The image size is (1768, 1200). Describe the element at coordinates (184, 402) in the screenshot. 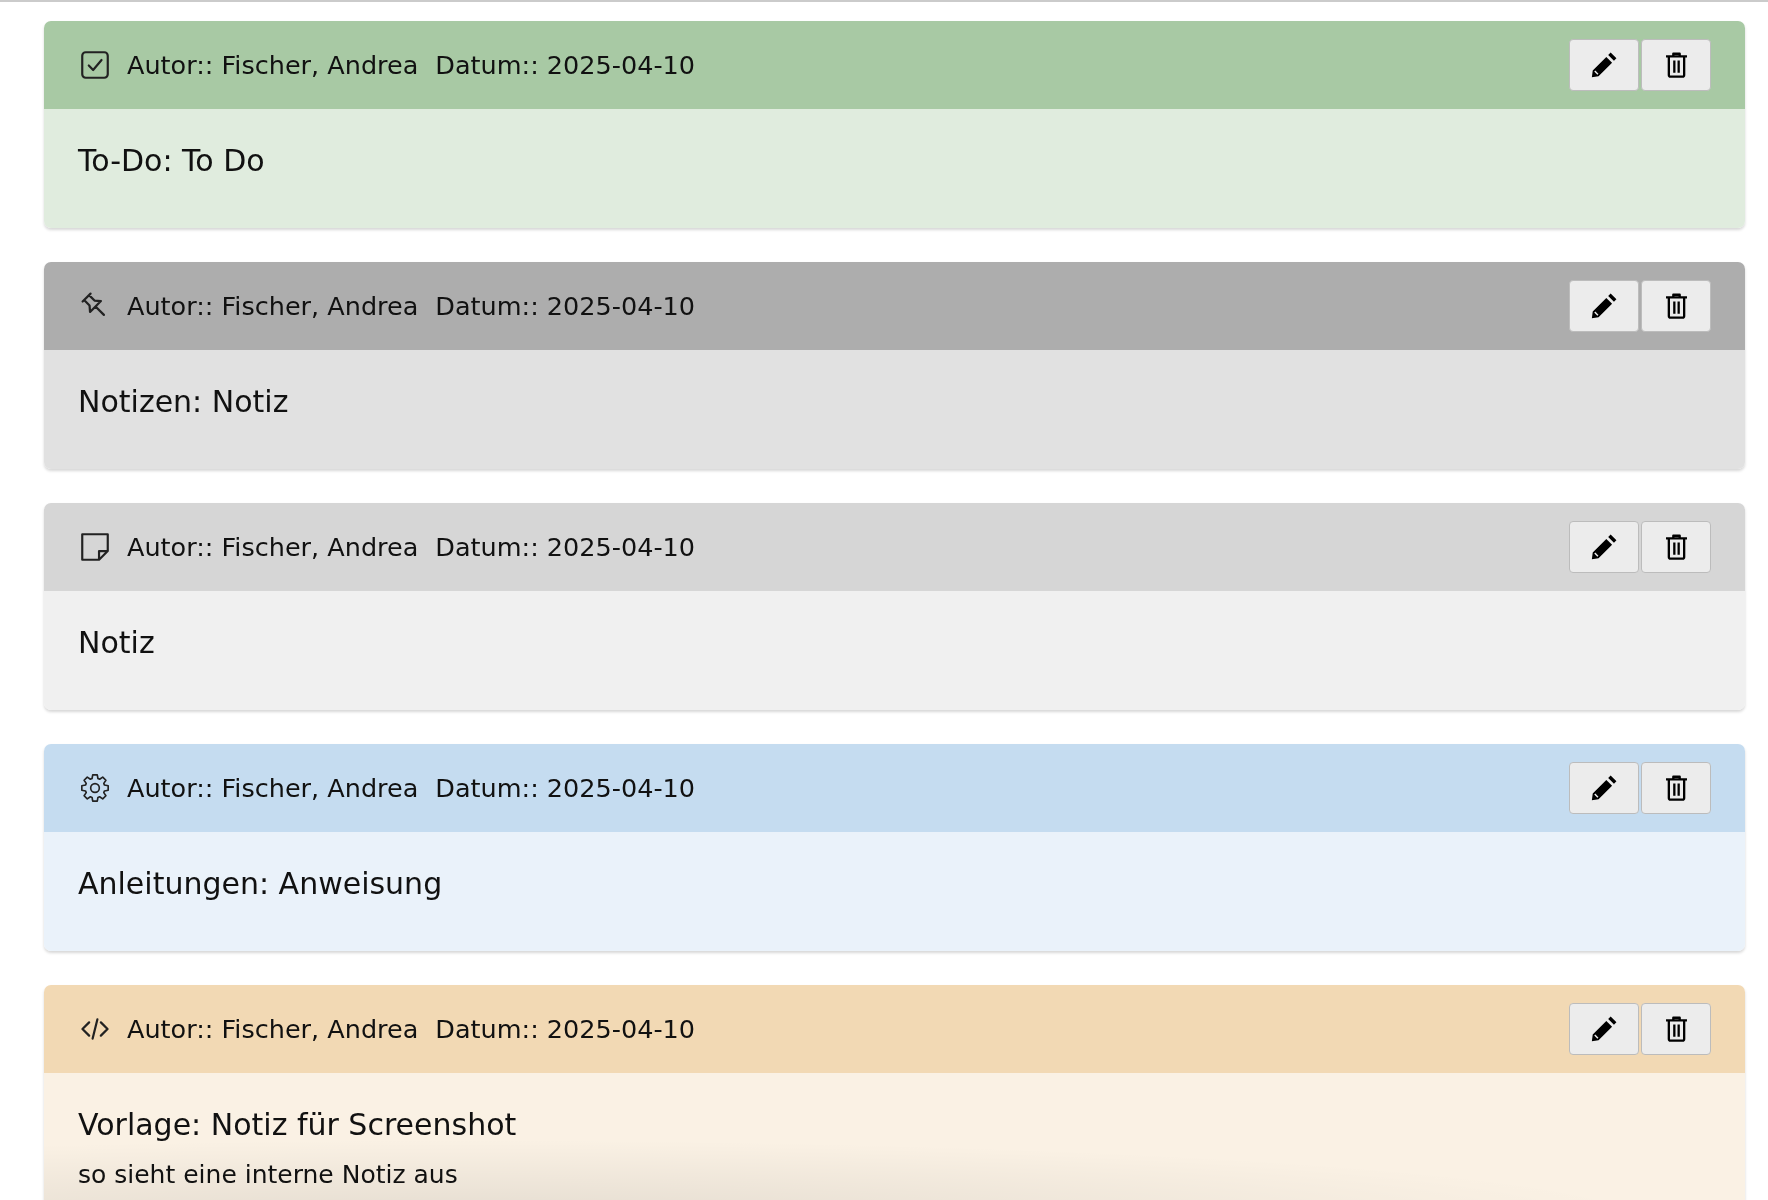

I see `note-title: Notizen: Notiz` at that location.